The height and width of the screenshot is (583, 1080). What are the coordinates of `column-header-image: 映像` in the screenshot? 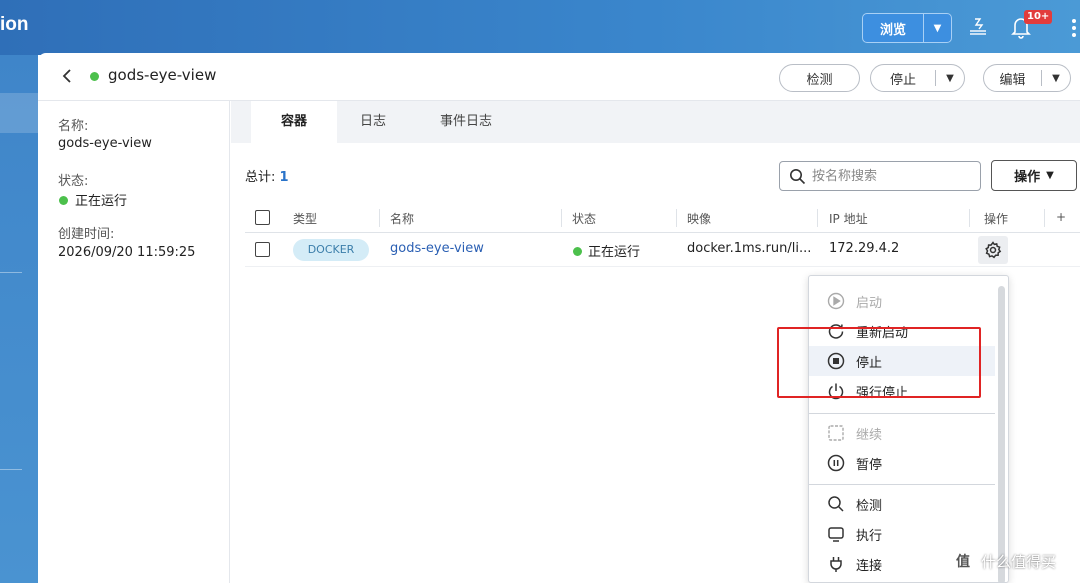 It's located at (699, 218).